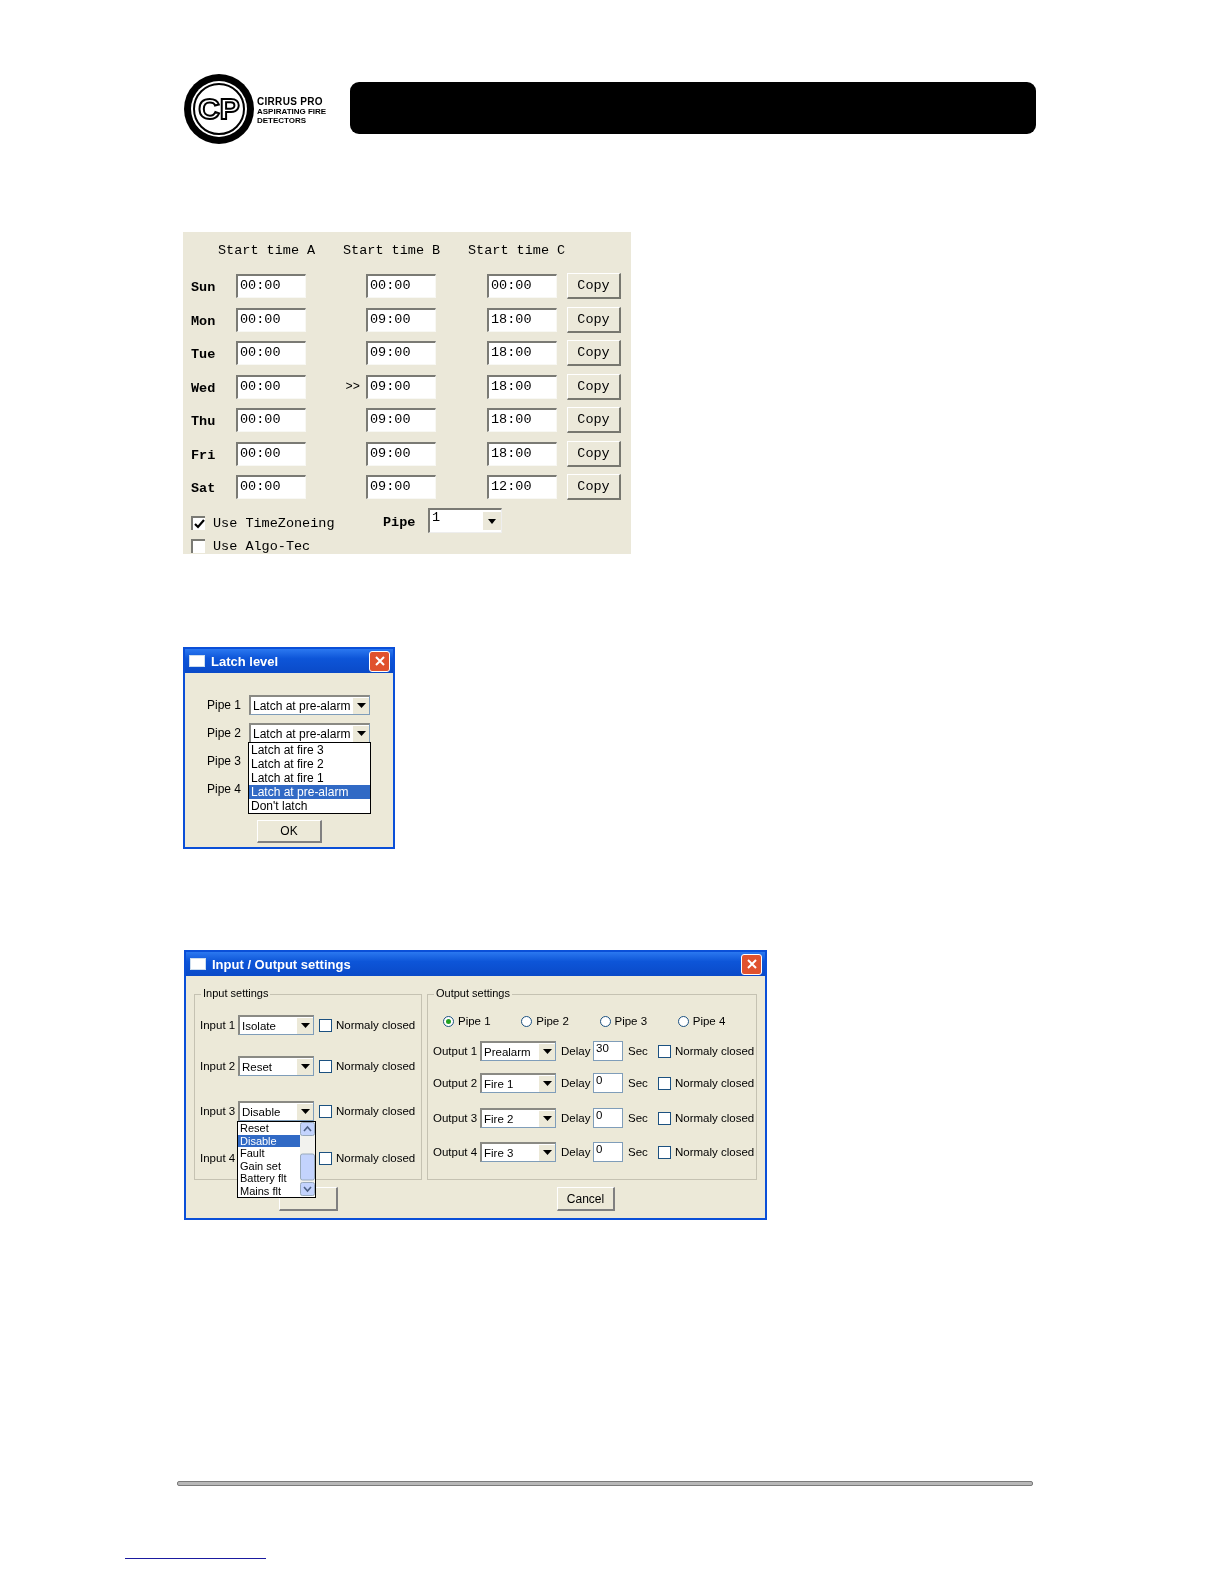  I want to click on output-dropdown: Fire 1, so click(518, 1083).